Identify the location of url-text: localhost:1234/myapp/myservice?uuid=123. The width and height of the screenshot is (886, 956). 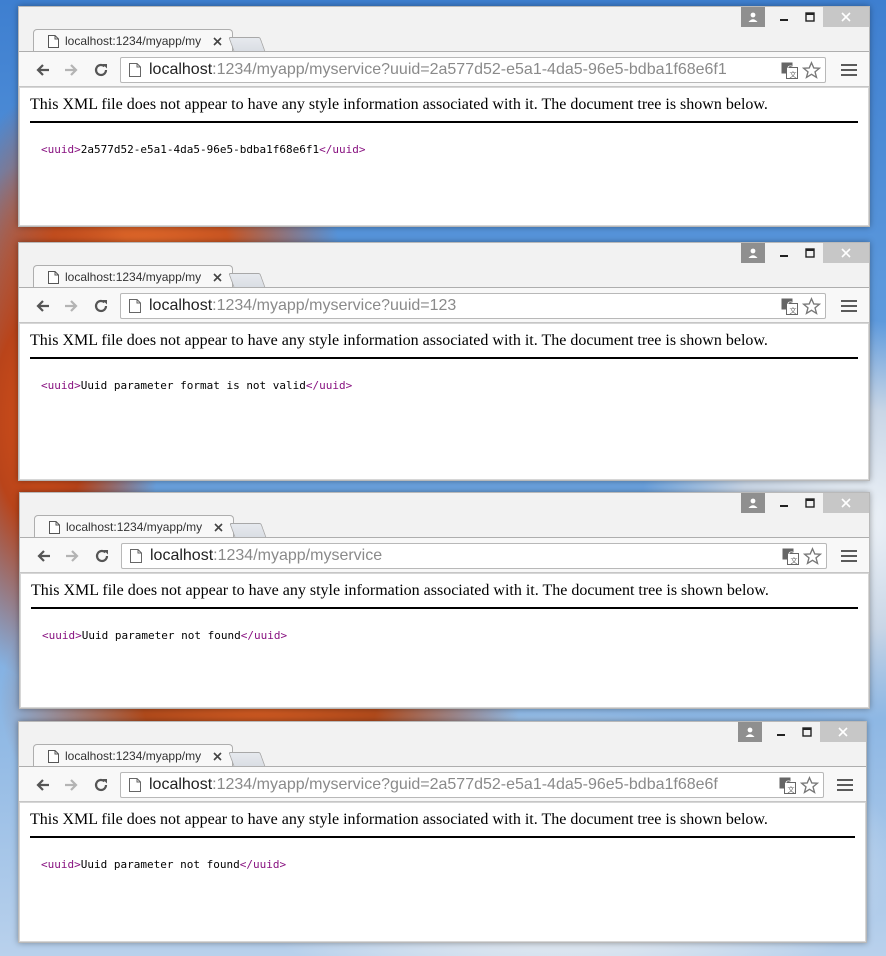
(465, 306).